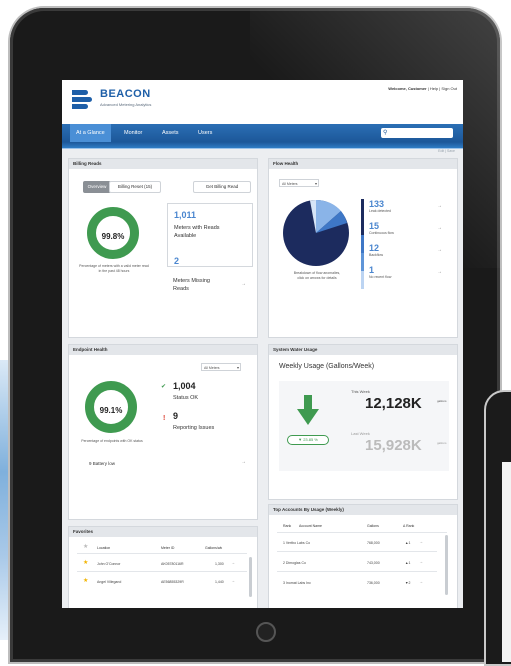 The image size is (511, 666). I want to click on battery-low-link: 9 Battery low, so click(102, 463).